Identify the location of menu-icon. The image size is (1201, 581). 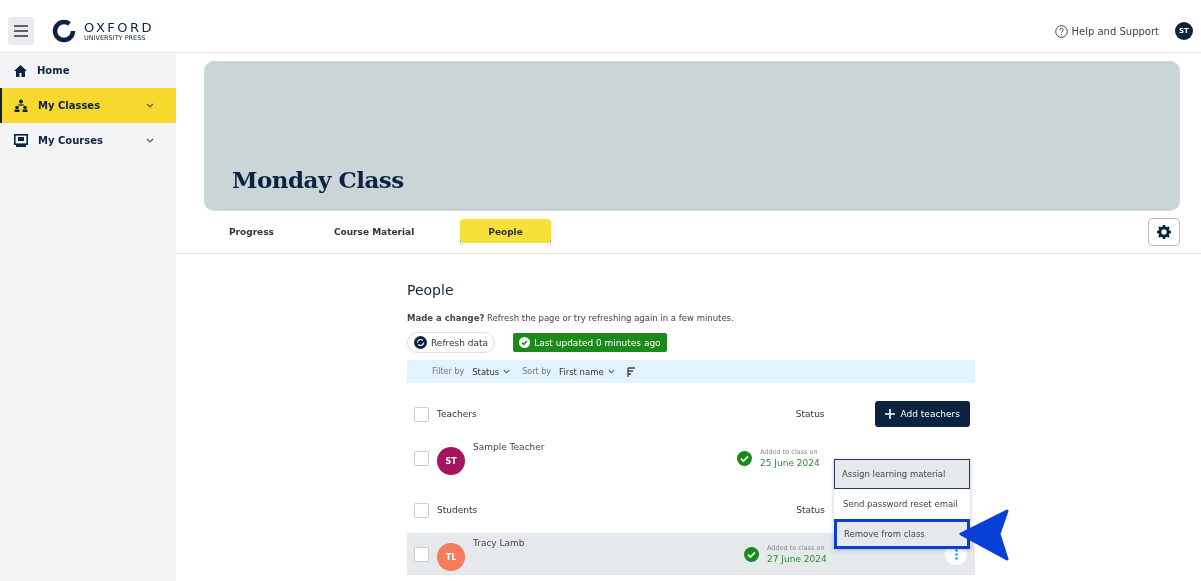
(21, 31).